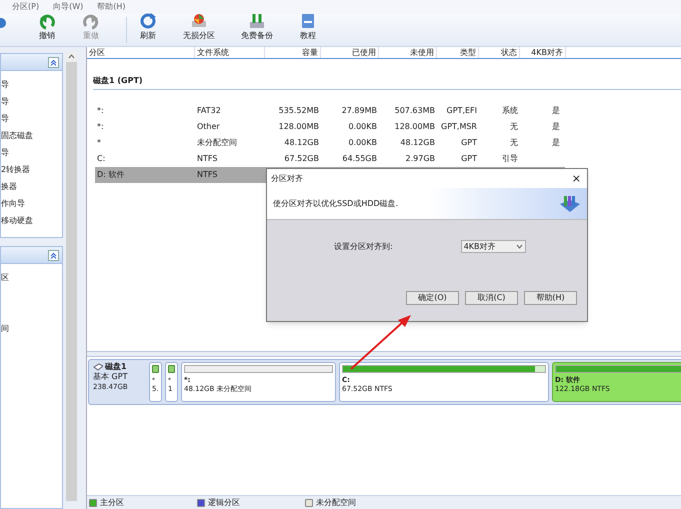  I want to click on table-row: * 未分配空间 48.12GB 0.00KB 48.12GB GPT 无 是, so click(330, 143).